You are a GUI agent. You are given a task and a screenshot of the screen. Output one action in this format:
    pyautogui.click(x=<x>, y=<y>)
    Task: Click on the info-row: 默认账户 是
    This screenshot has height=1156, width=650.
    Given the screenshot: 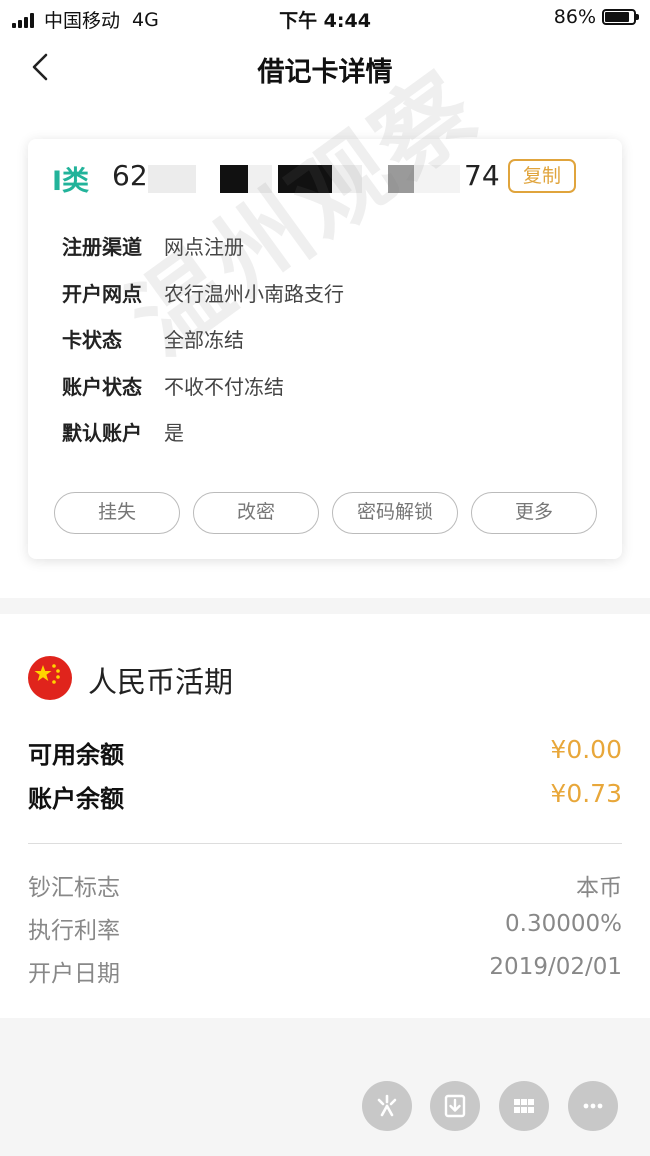 What is the action you would take?
    pyautogui.click(x=203, y=440)
    